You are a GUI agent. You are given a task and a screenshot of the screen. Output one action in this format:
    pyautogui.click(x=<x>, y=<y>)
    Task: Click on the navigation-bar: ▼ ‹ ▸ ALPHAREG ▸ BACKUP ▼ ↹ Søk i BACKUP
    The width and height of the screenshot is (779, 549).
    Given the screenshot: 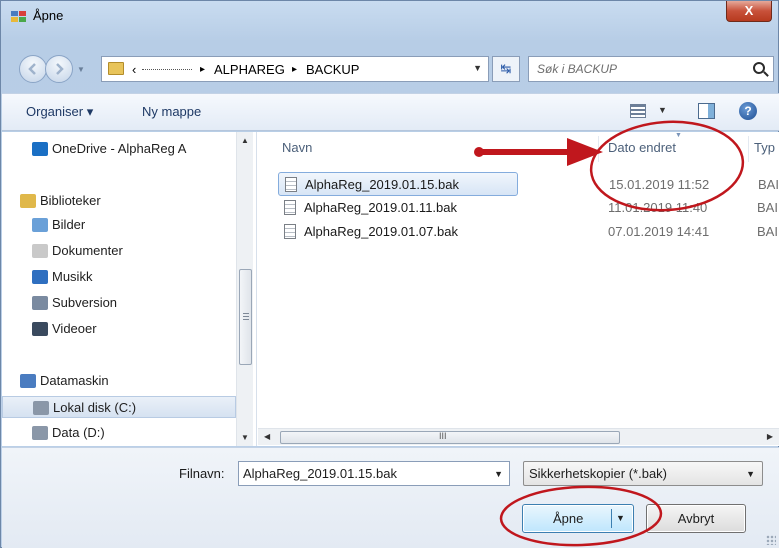 What is the action you would take?
    pyautogui.click(x=389, y=69)
    